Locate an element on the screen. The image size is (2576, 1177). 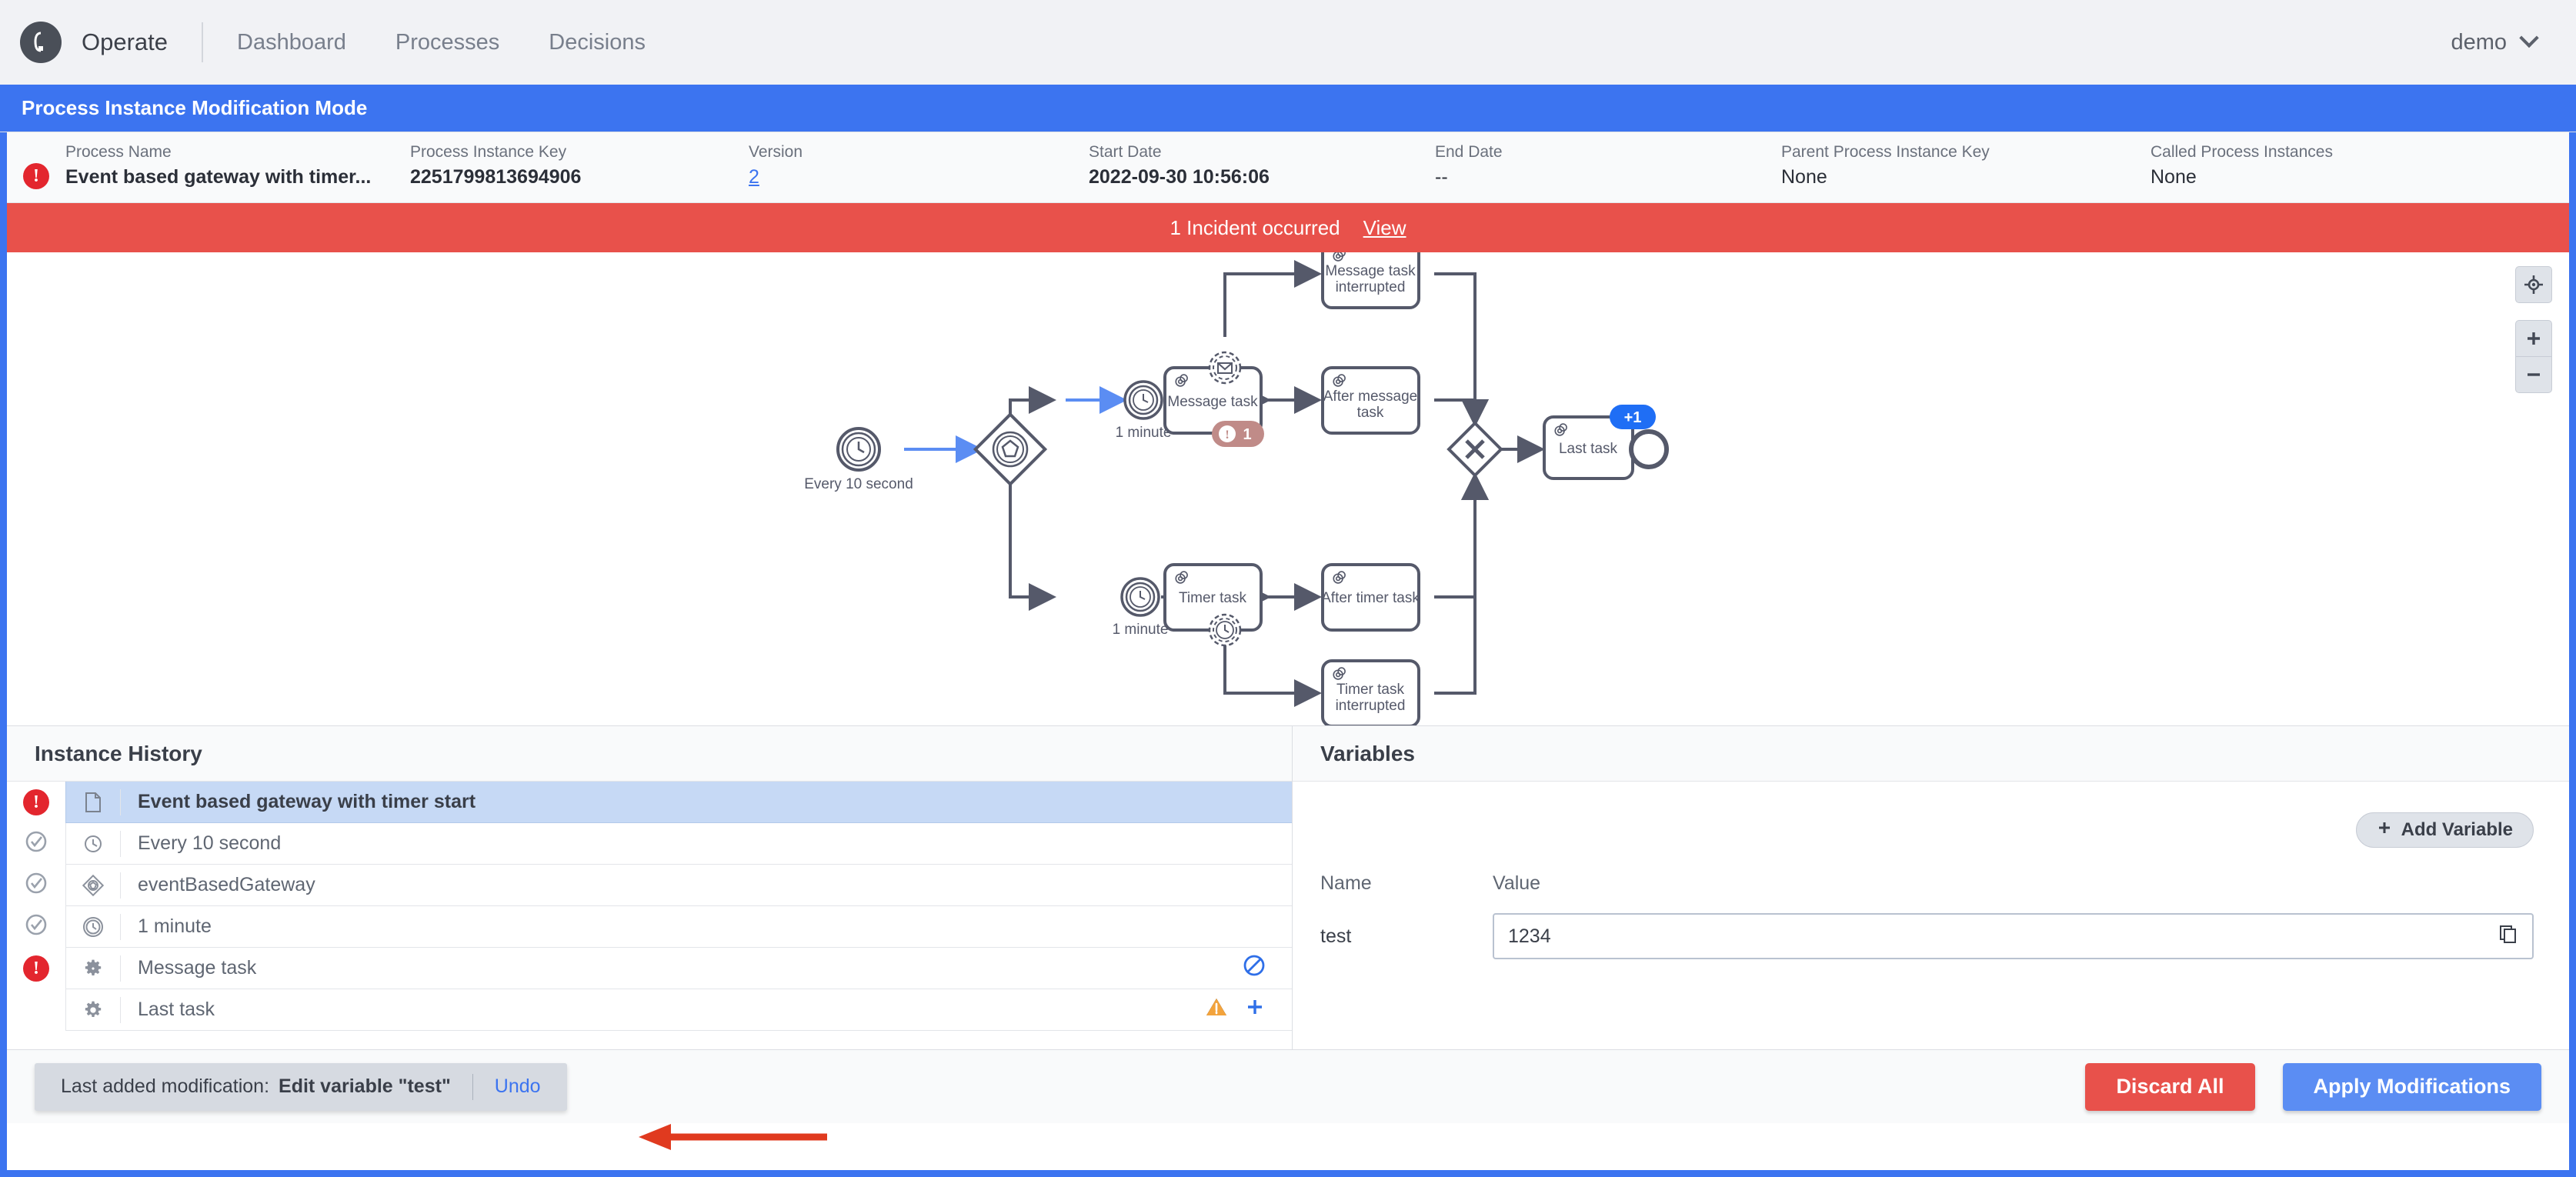
camunda-logo-icon is located at coordinates (41, 43).